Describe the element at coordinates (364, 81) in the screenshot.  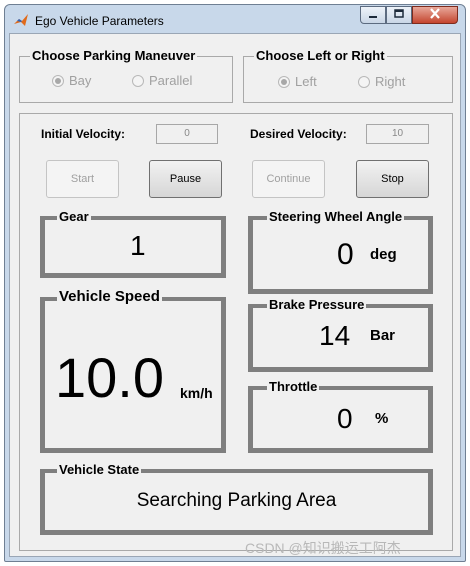
I see `radio-right-indicator` at that location.